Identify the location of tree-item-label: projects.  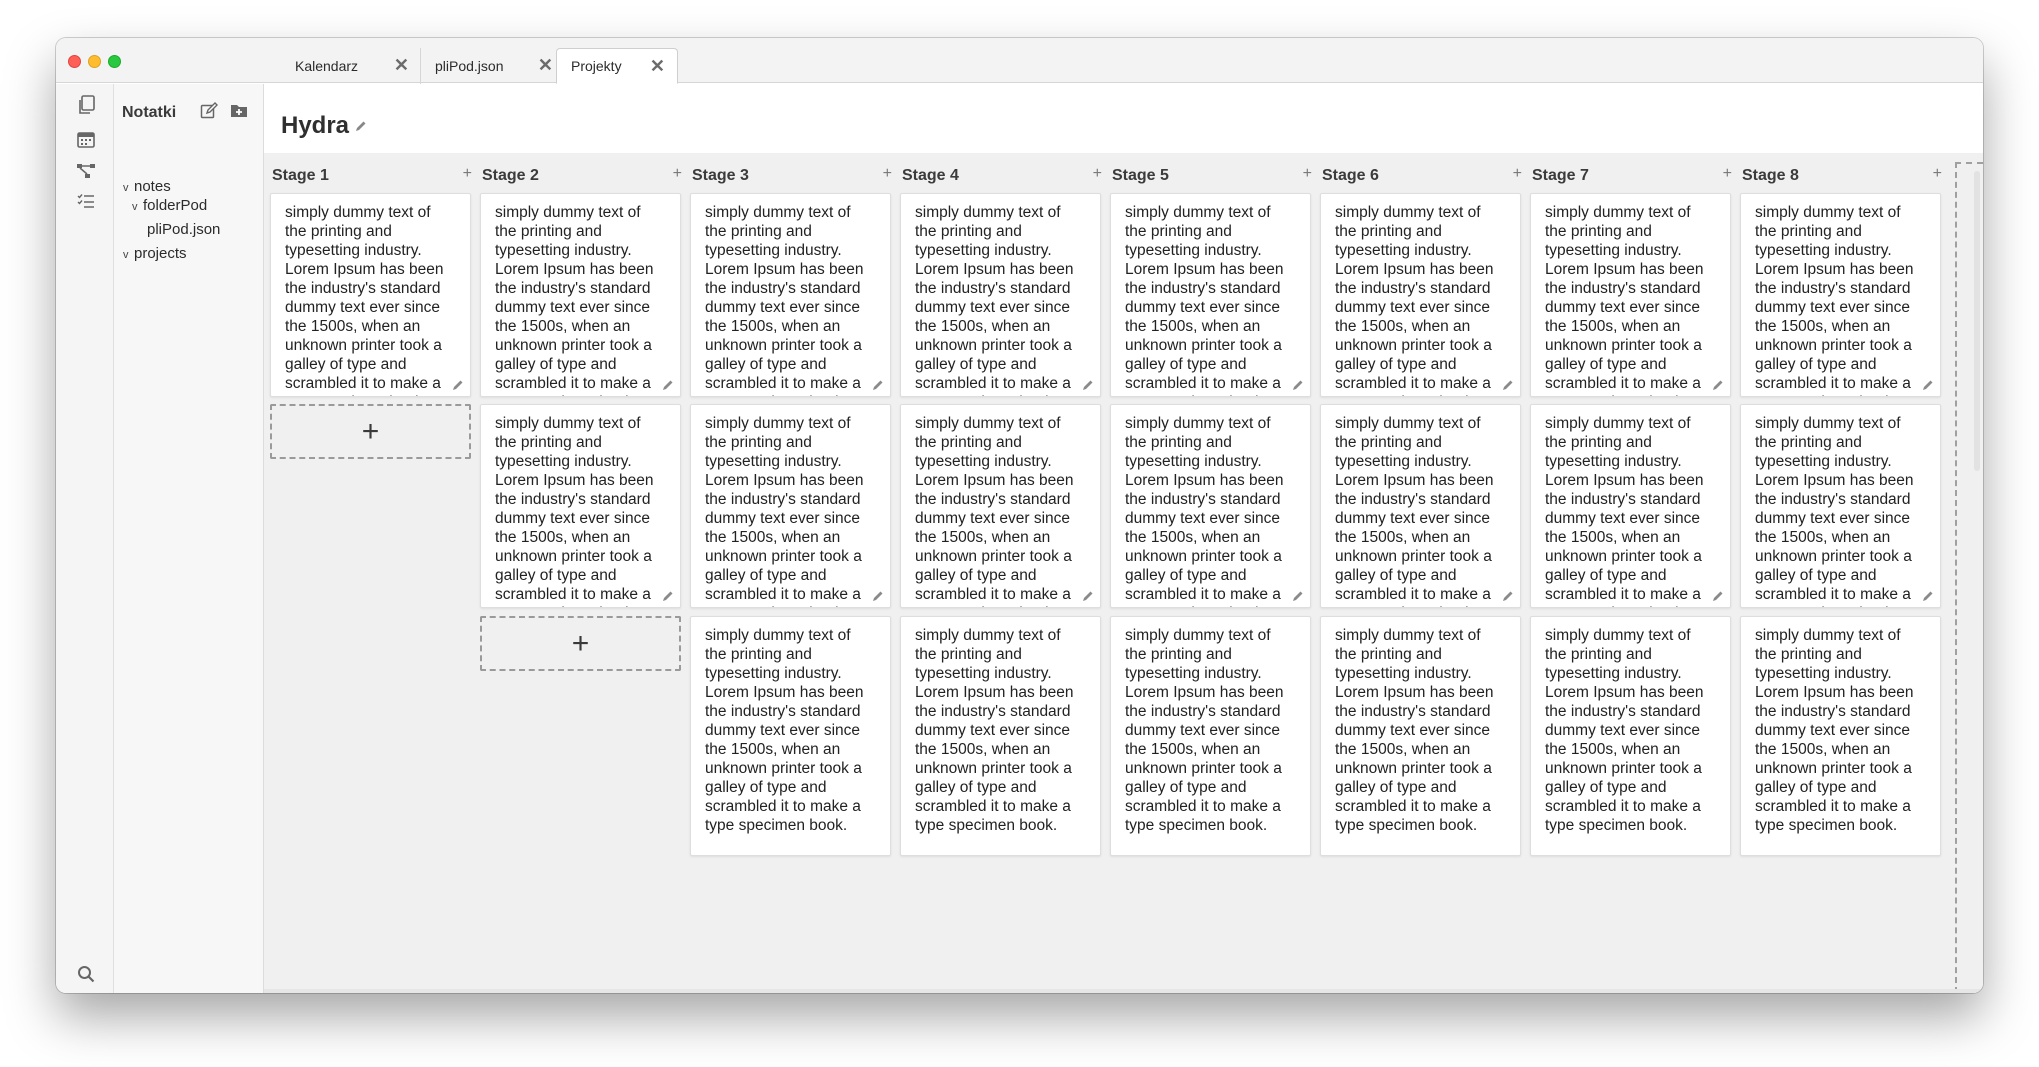
(160, 253).